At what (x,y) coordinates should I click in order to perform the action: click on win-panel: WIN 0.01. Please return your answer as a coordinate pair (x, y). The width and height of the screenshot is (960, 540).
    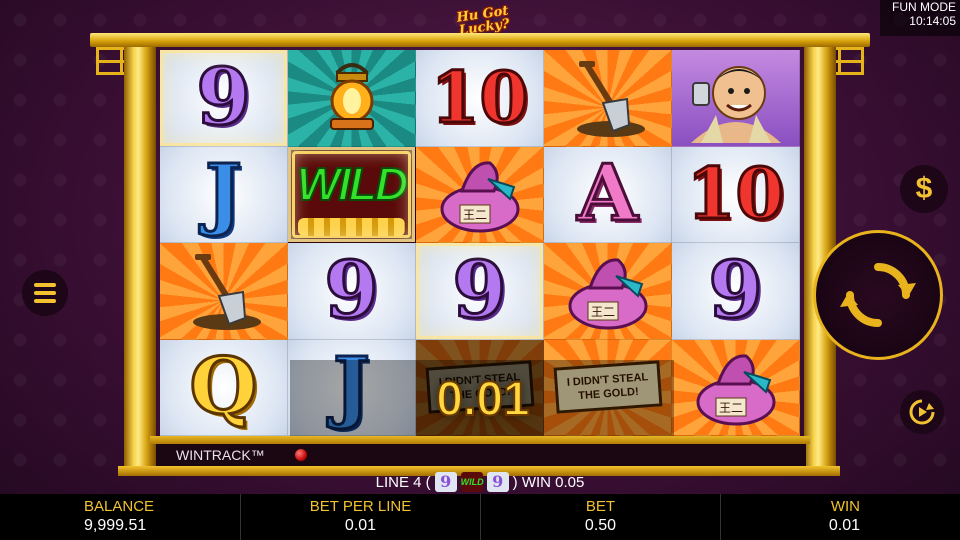
    Looking at the image, I should click on (840, 517).